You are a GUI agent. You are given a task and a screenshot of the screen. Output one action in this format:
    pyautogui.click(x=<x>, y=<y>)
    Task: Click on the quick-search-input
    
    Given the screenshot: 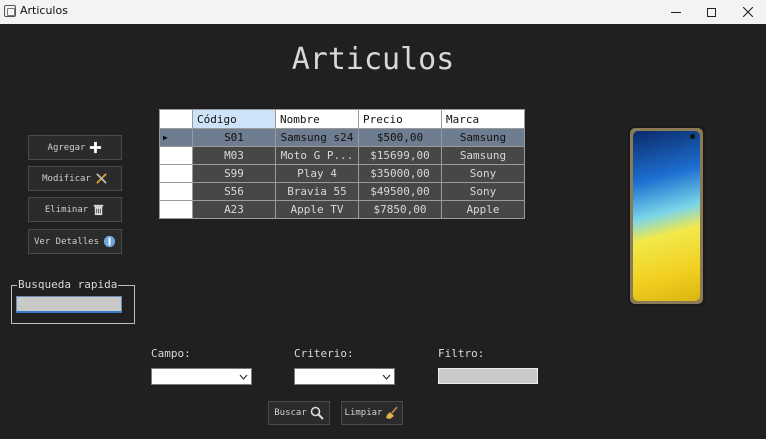 What is the action you would take?
    pyautogui.click(x=69, y=304)
    